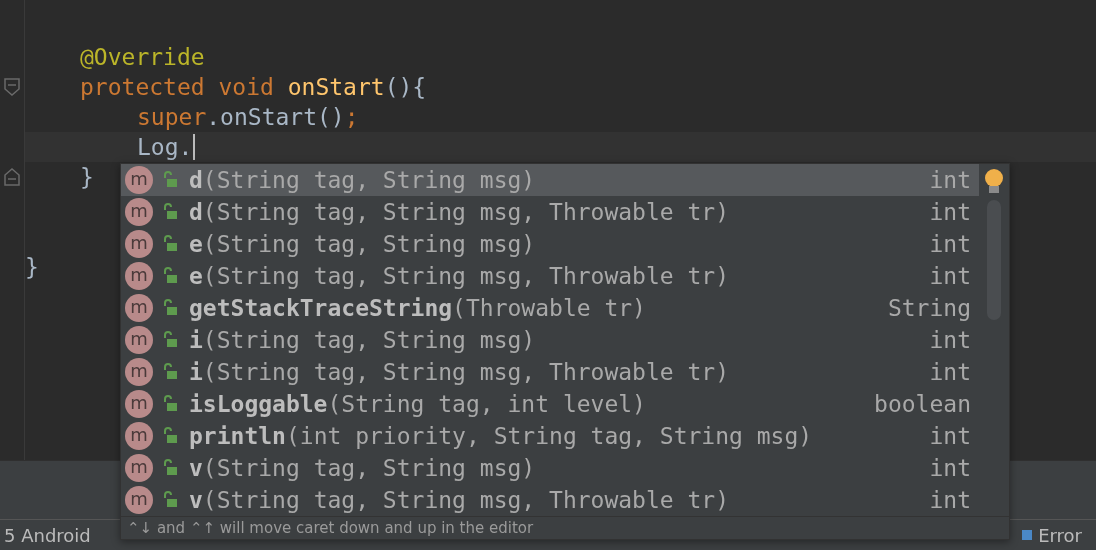 The width and height of the screenshot is (1096, 550). Describe the element at coordinates (253, 87) in the screenshot. I see `code-line: protected void onStart(){` at that location.